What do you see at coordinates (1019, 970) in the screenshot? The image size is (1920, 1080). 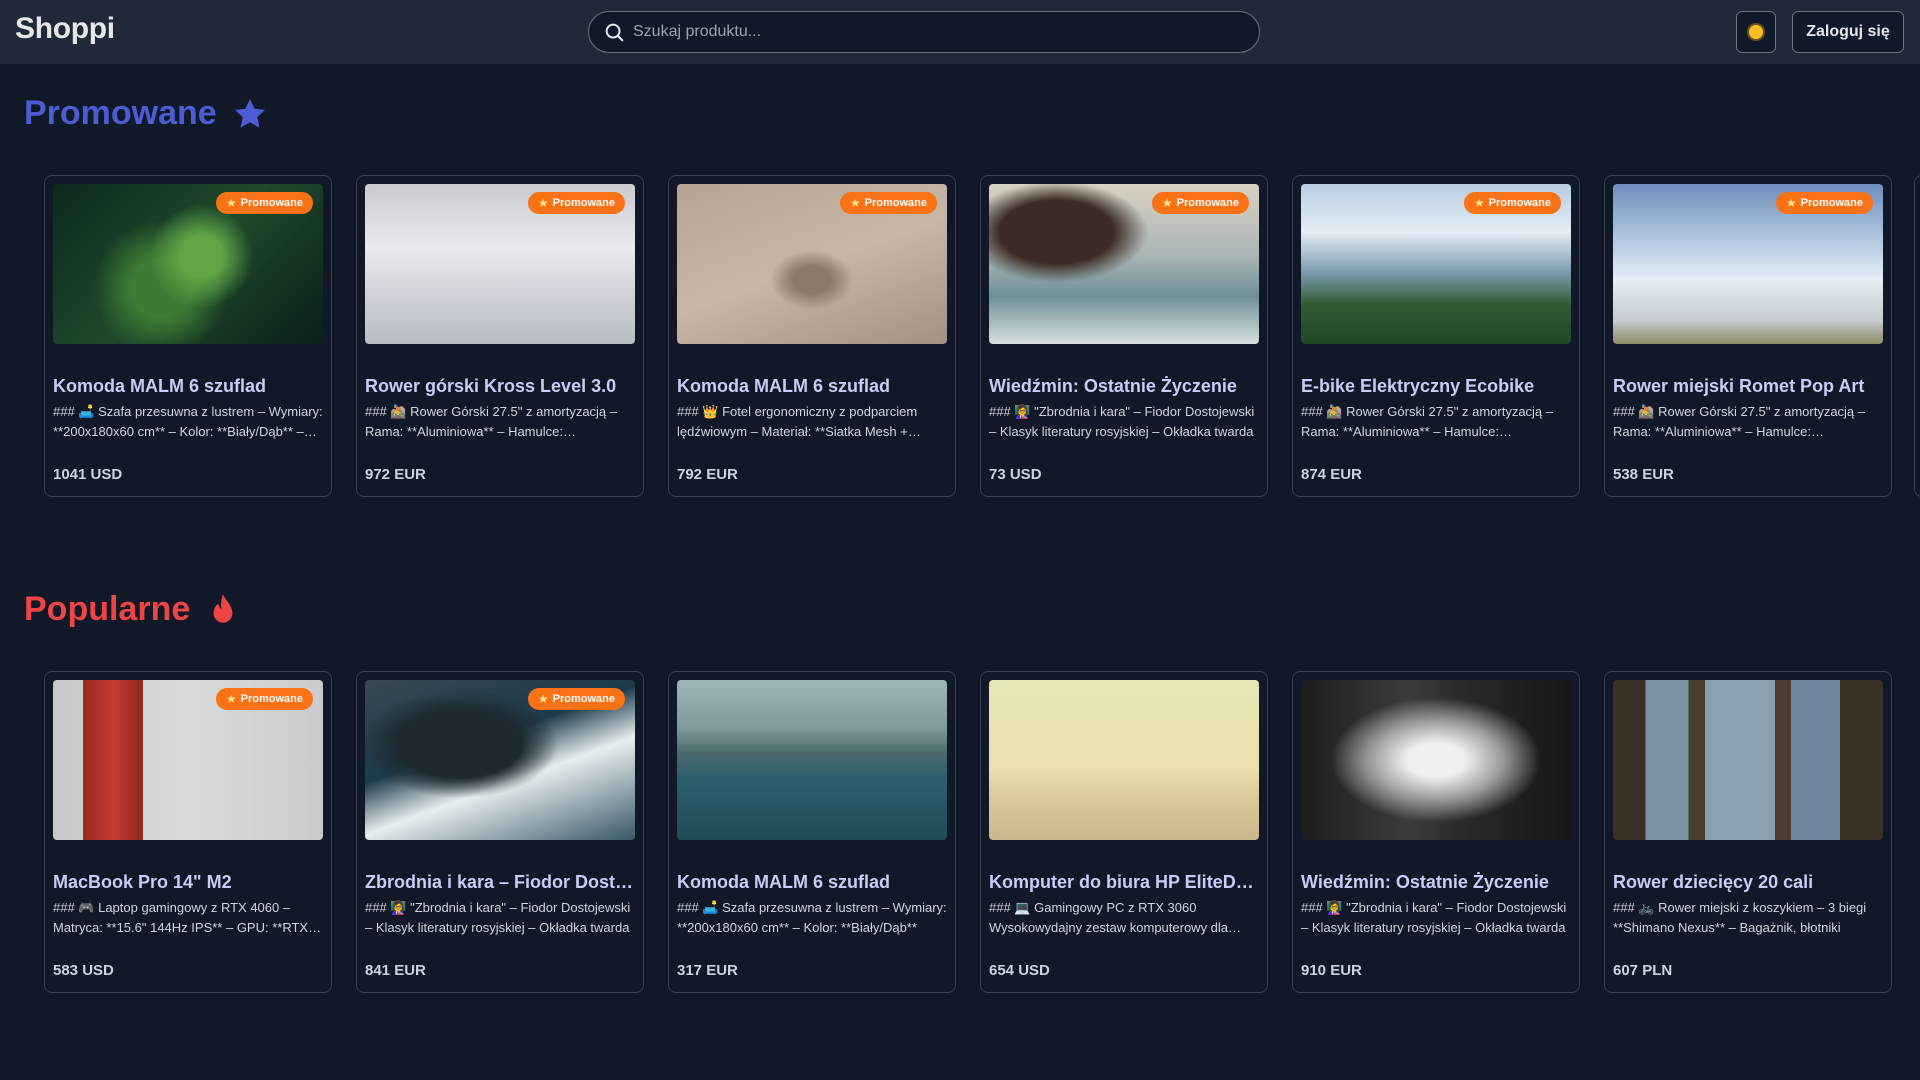 I see `product-price: 654 USD` at bounding box center [1019, 970].